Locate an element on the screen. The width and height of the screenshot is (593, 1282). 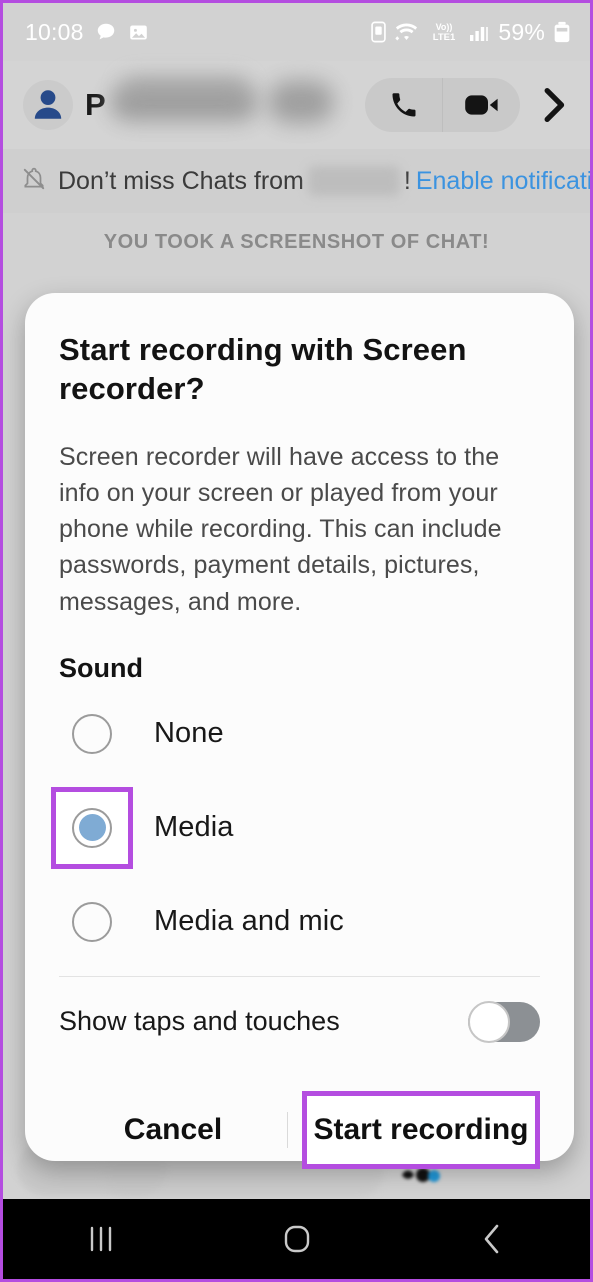
home-button is located at coordinates (297, 1239).